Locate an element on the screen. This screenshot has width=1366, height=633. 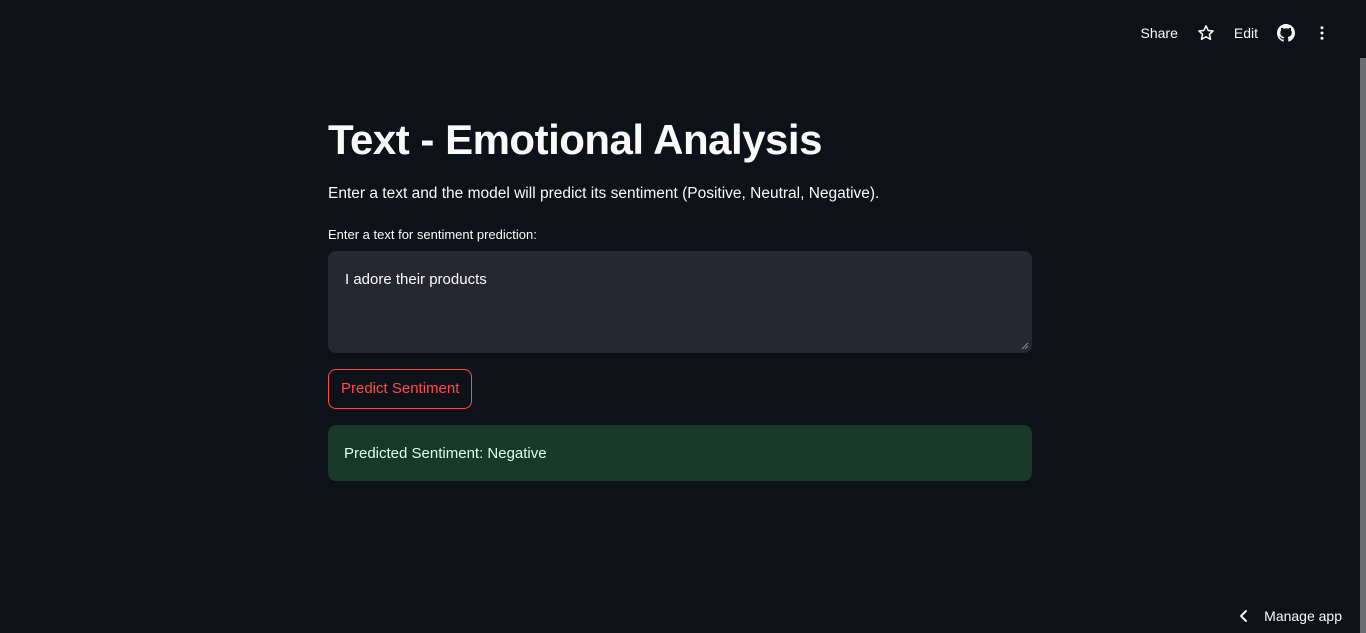
text-input-label: Enter a text for sentiment prediction: is located at coordinates (432, 234).